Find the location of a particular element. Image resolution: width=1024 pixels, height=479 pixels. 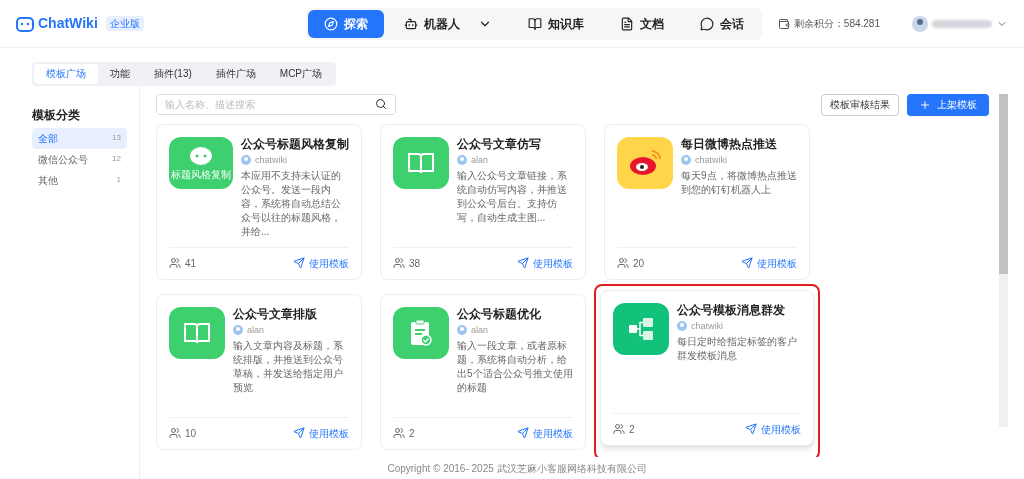

card-description: 输入一段文章，或者原标题，系统将自动分析，给出5个适合公众号推文使用的标题 is located at coordinates (515, 367).